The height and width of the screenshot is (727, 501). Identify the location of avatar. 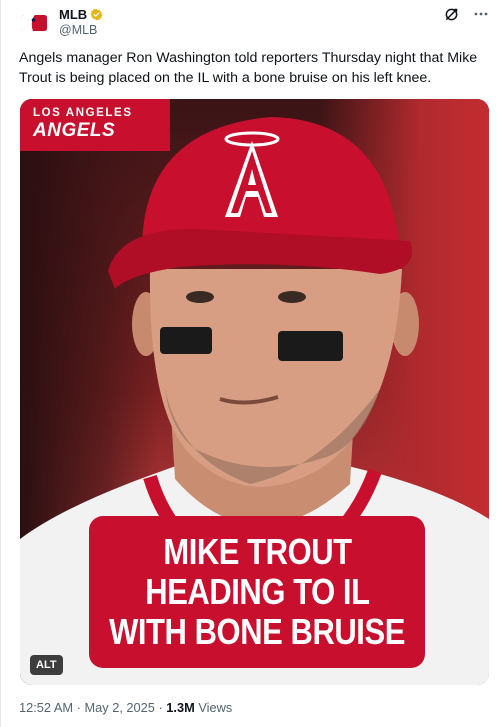
(34, 23).